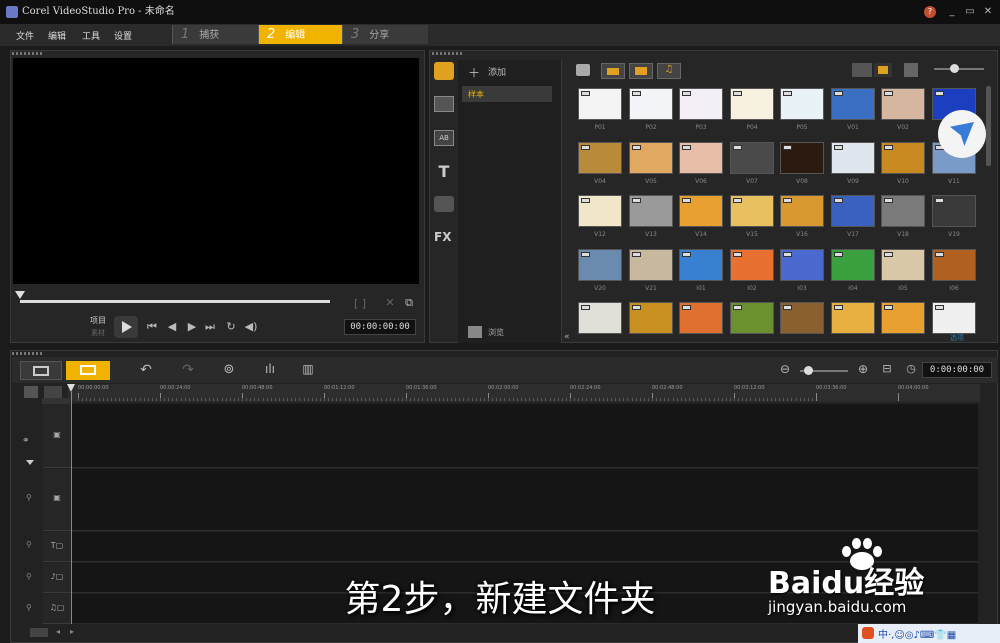  Describe the element at coordinates (641, 71) in the screenshot. I see `show-photo-button` at that location.